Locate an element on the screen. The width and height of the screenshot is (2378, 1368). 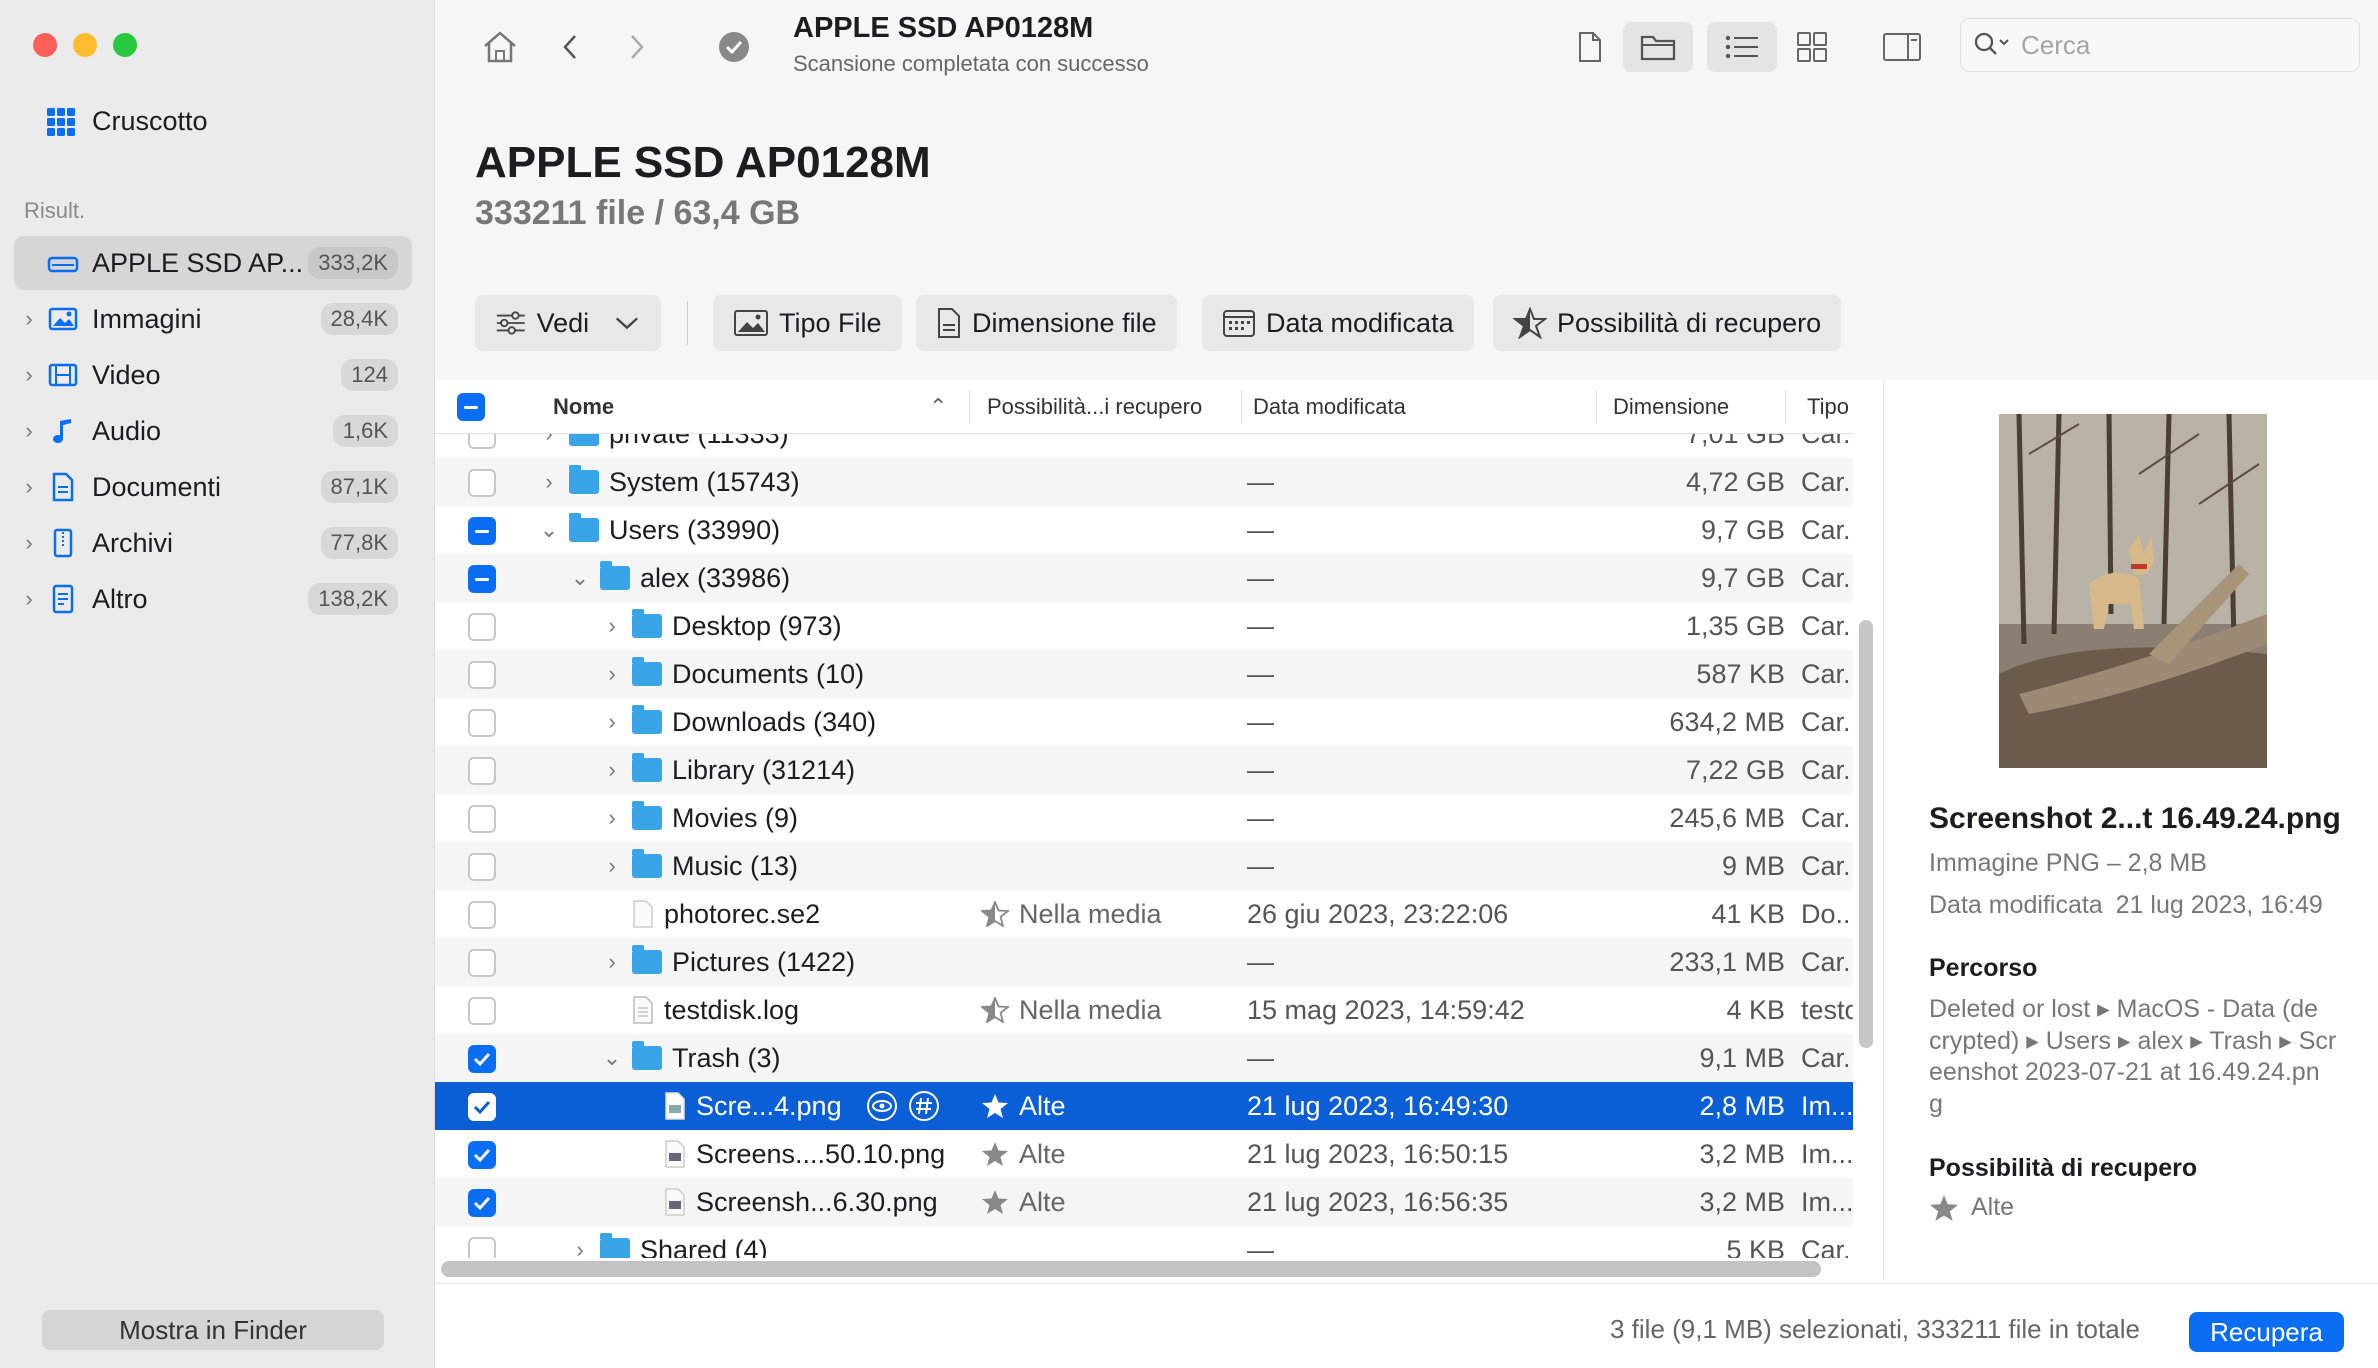
search-field: Cerca is located at coordinates (2160, 45).